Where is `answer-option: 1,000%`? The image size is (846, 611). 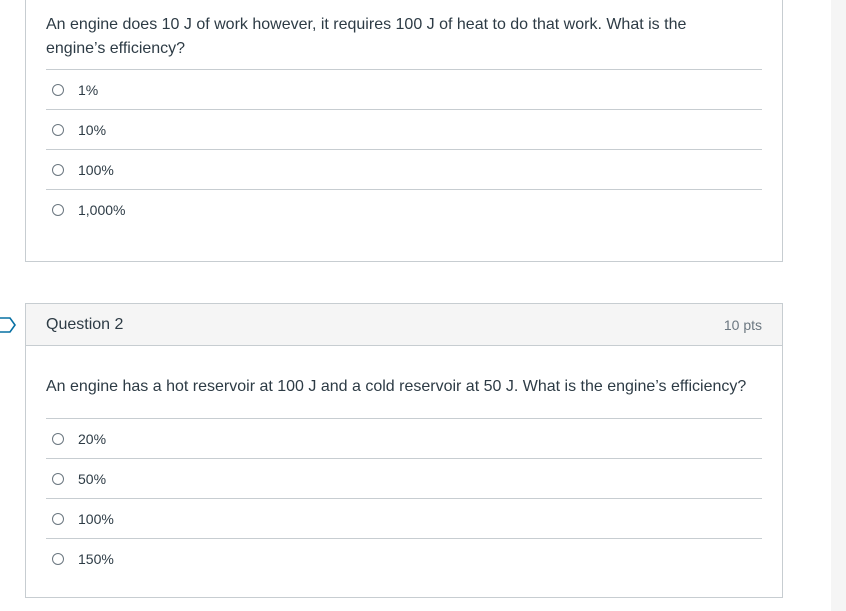
answer-option: 1,000% is located at coordinates (404, 209).